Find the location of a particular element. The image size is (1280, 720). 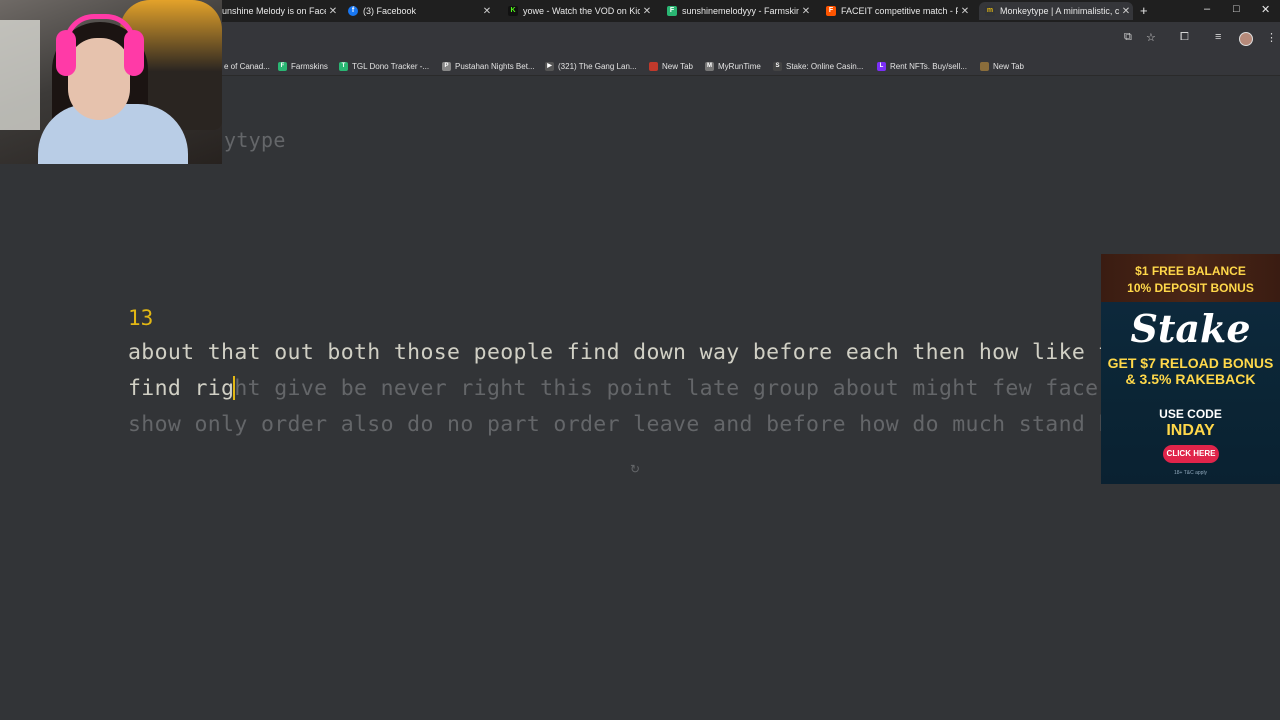

bookmark-label: Farmskins is located at coordinates (309, 66).